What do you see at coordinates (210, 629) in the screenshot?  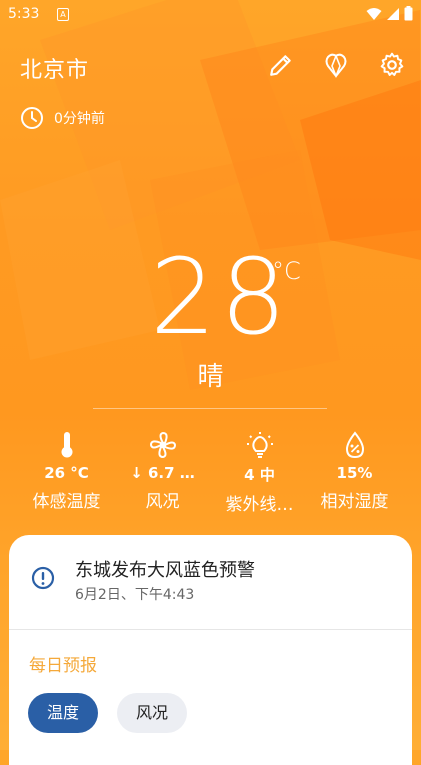 I see `card-divider` at bounding box center [210, 629].